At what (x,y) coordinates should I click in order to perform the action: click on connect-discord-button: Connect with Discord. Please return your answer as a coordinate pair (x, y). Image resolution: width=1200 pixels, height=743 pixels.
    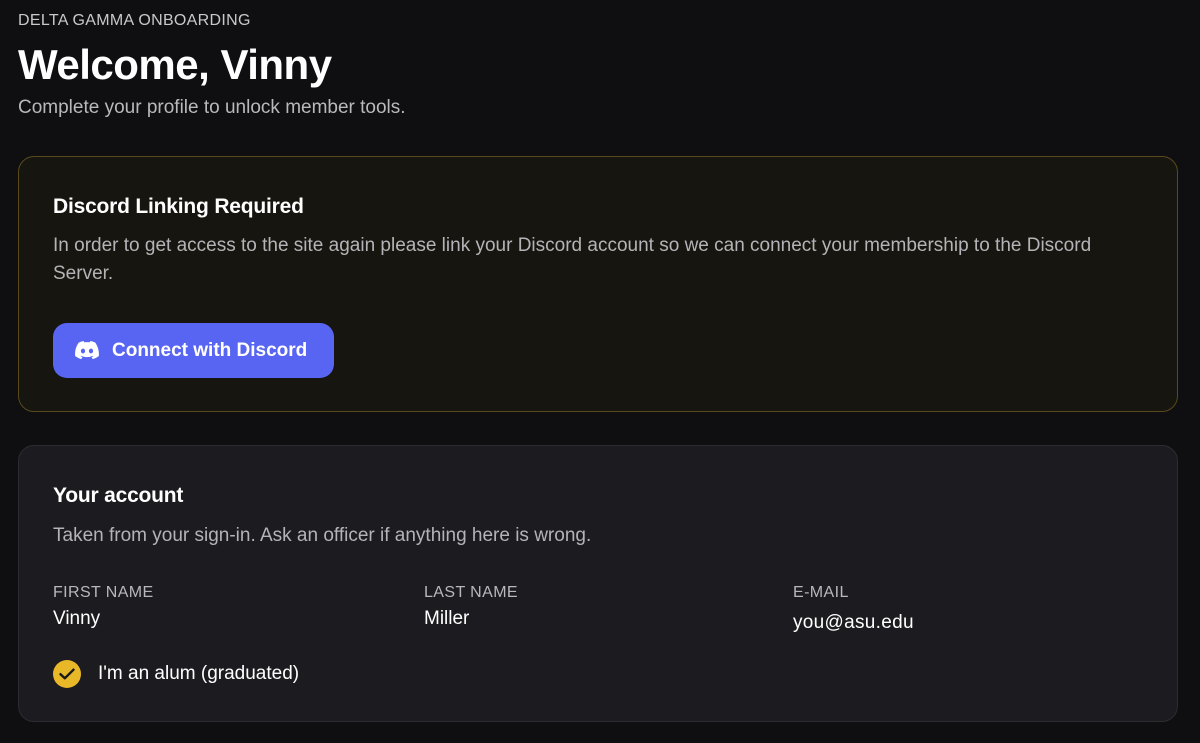
    Looking at the image, I should click on (193, 350).